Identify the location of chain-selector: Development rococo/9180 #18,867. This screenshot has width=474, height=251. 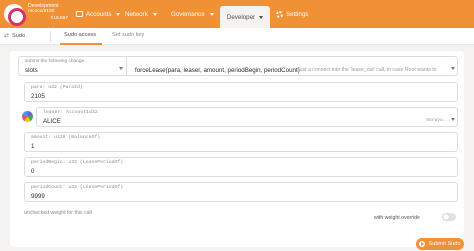
(48, 12).